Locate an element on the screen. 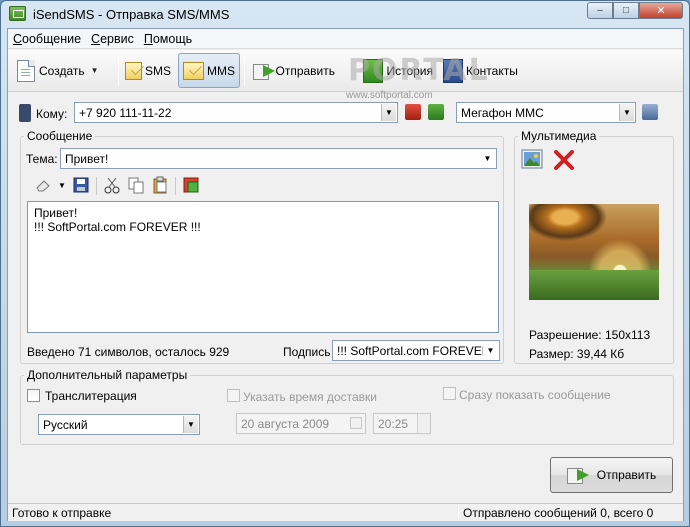  status-sent-count: Отправлено сообщений 0, всего 0 is located at coordinates (558, 513).